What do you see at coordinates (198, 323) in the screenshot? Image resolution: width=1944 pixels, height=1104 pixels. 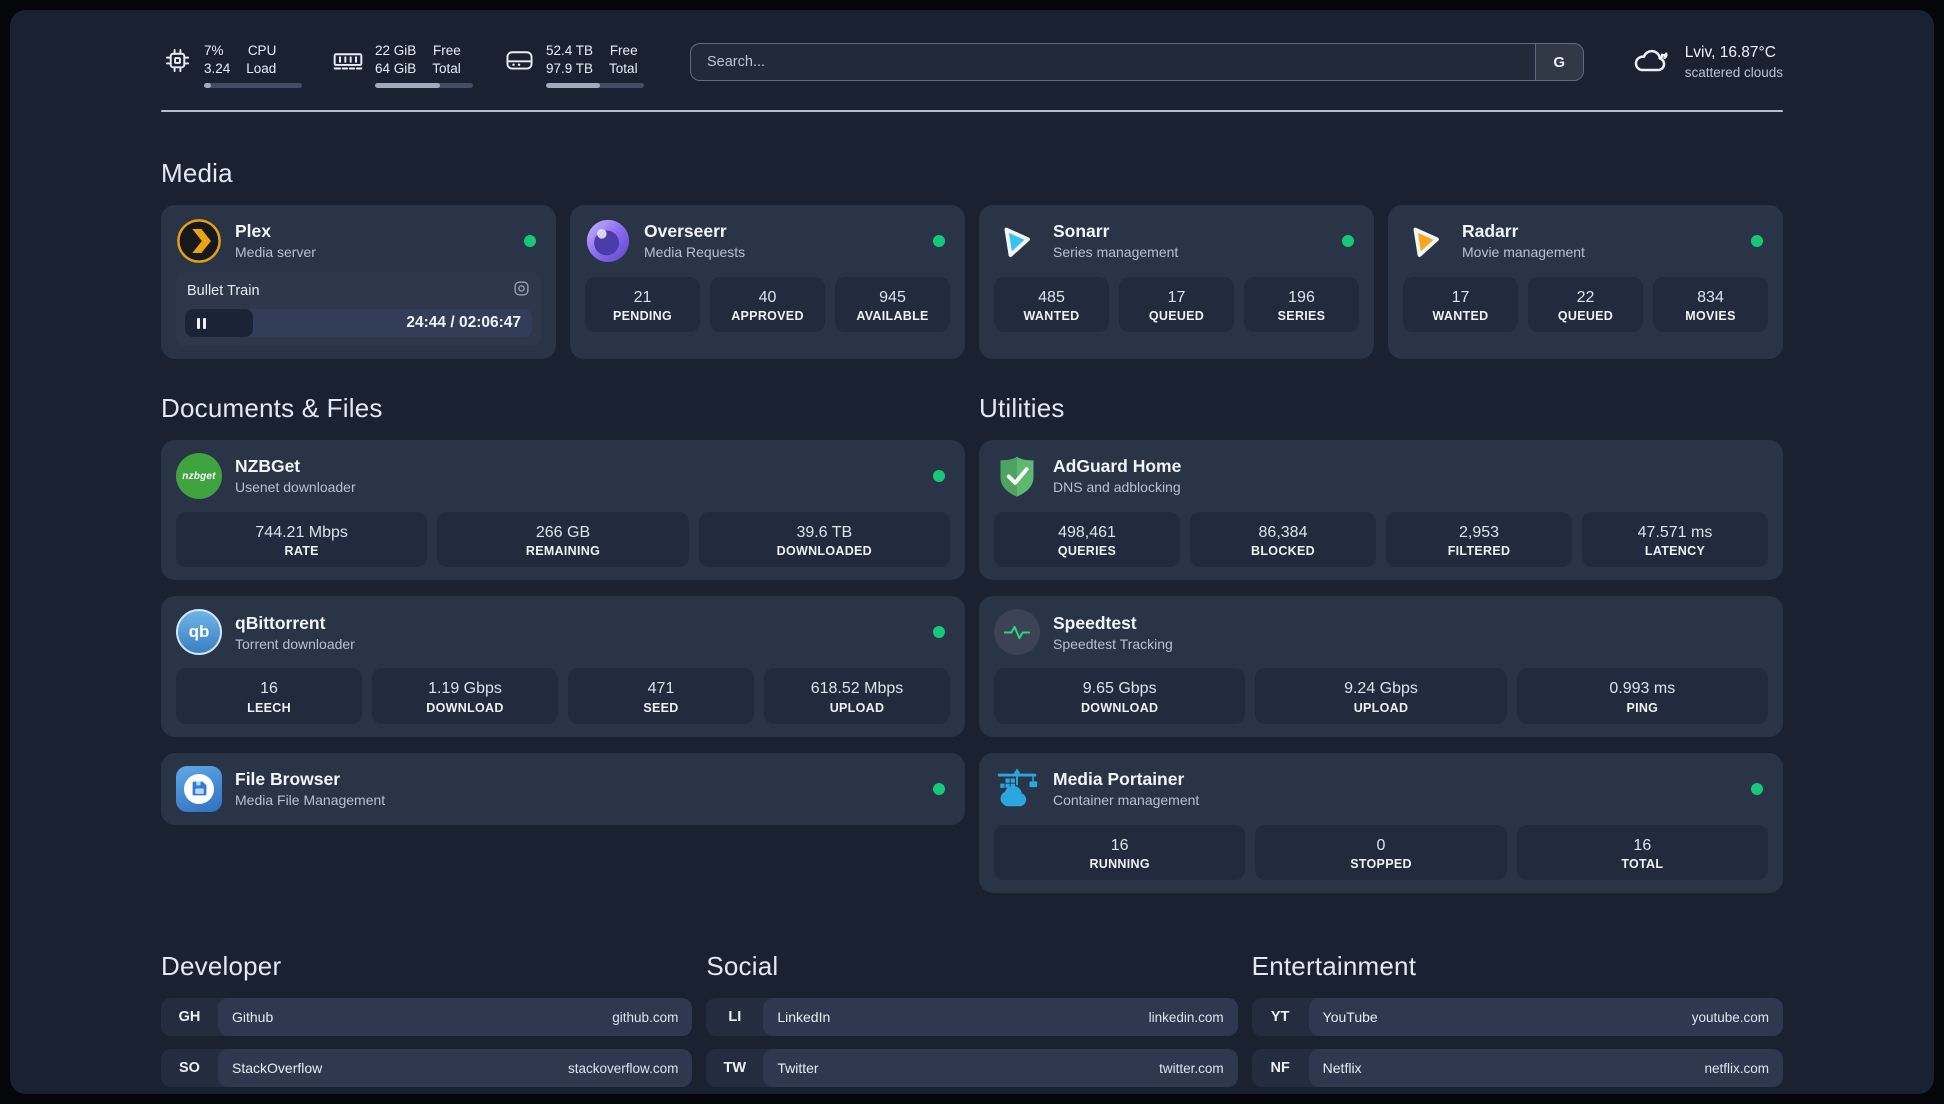 I see `pause-icon` at bounding box center [198, 323].